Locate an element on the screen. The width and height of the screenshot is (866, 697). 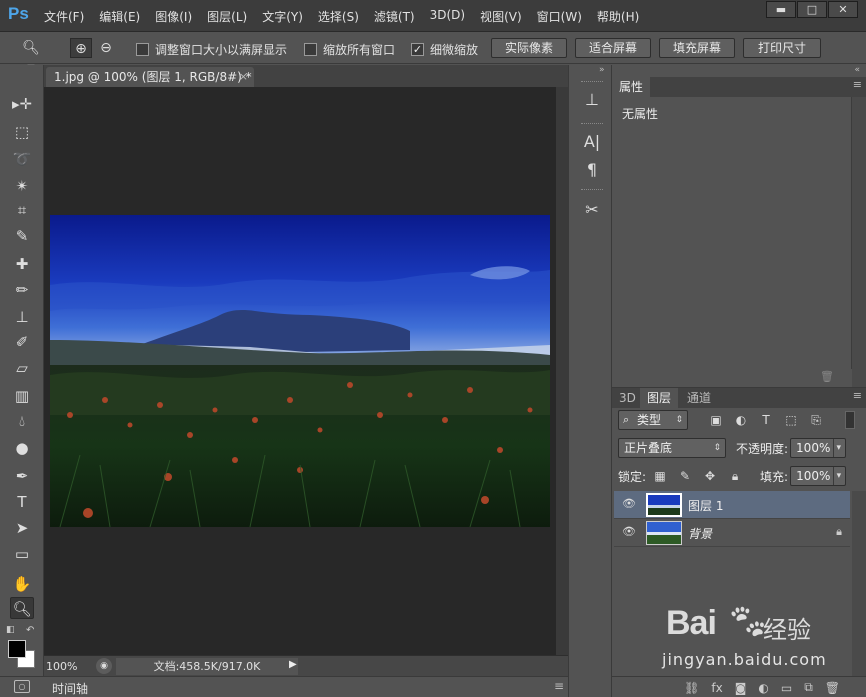
lock-all-icon: 🔒︎ is located at coordinates (735, 476).